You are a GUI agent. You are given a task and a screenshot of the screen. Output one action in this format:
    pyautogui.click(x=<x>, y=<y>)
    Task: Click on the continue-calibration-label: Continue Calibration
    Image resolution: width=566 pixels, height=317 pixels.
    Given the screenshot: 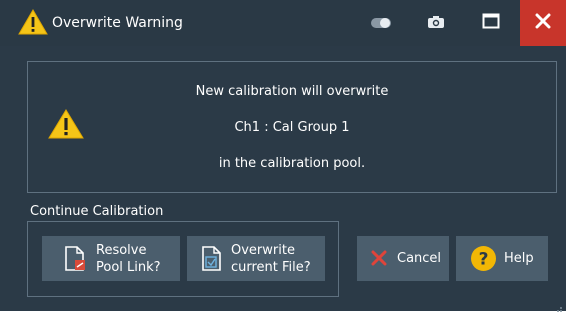 What is the action you would take?
    pyautogui.click(x=97, y=211)
    